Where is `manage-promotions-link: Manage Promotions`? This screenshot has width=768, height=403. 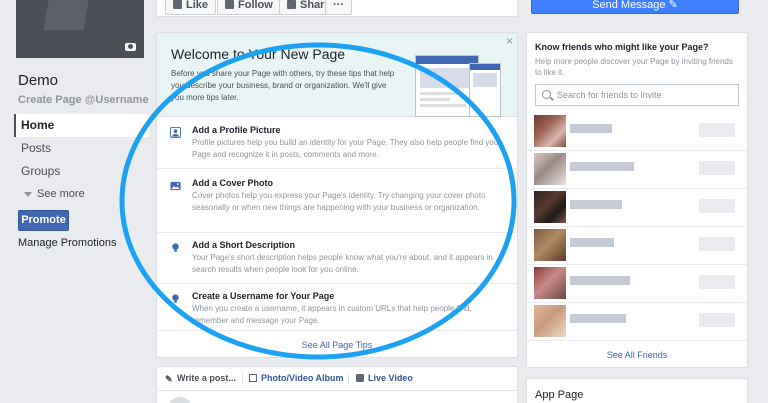
manage-promotions-link: Manage Promotions is located at coordinates (67, 243).